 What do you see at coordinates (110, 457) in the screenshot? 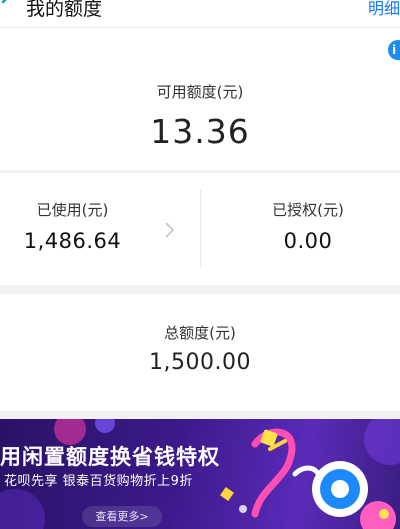
I see `promo-title: 用闲置额度换省钱特权` at bounding box center [110, 457].